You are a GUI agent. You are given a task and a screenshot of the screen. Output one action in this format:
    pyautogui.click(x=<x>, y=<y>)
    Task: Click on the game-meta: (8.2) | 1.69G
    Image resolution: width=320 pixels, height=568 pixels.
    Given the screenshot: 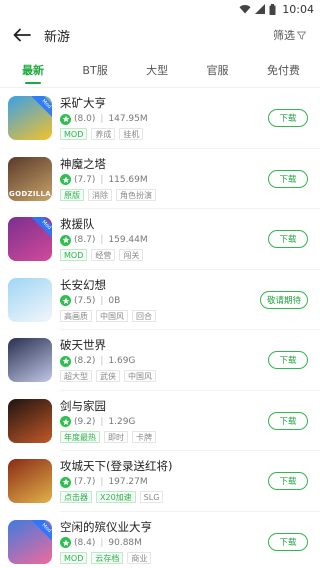 What is the action you would take?
    pyautogui.click(x=161, y=361)
    